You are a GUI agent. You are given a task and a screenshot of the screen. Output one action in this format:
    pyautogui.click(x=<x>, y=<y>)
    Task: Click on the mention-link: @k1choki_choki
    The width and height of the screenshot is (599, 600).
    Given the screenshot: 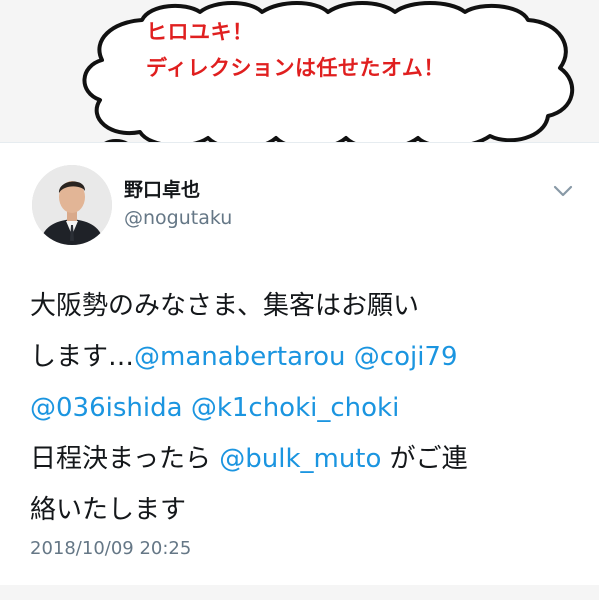 What is the action you would take?
    pyautogui.click(x=295, y=408)
    